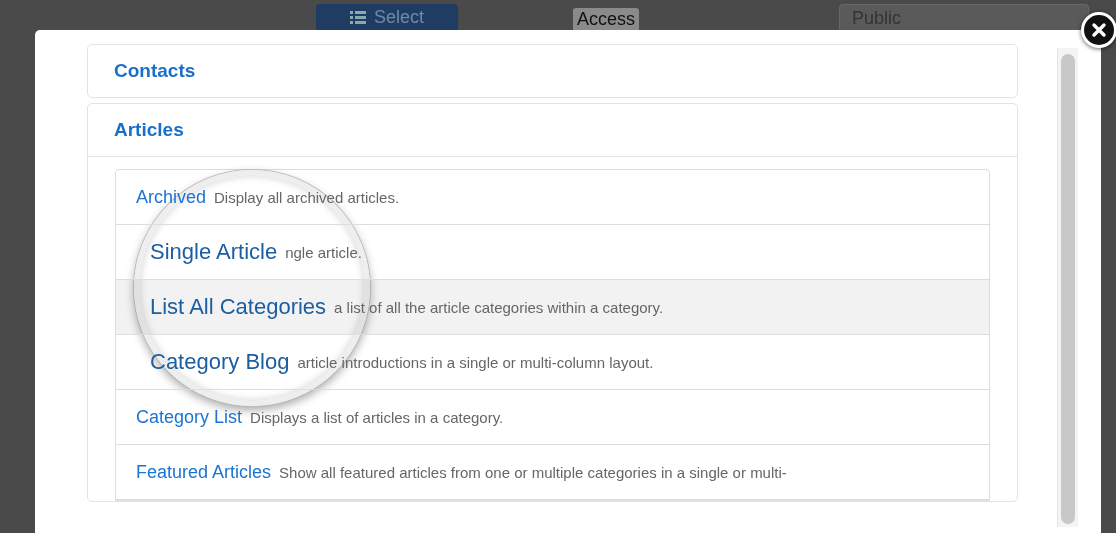 This screenshot has width=1116, height=533. Describe the element at coordinates (189, 417) in the screenshot. I see `item-link: Category List` at that location.